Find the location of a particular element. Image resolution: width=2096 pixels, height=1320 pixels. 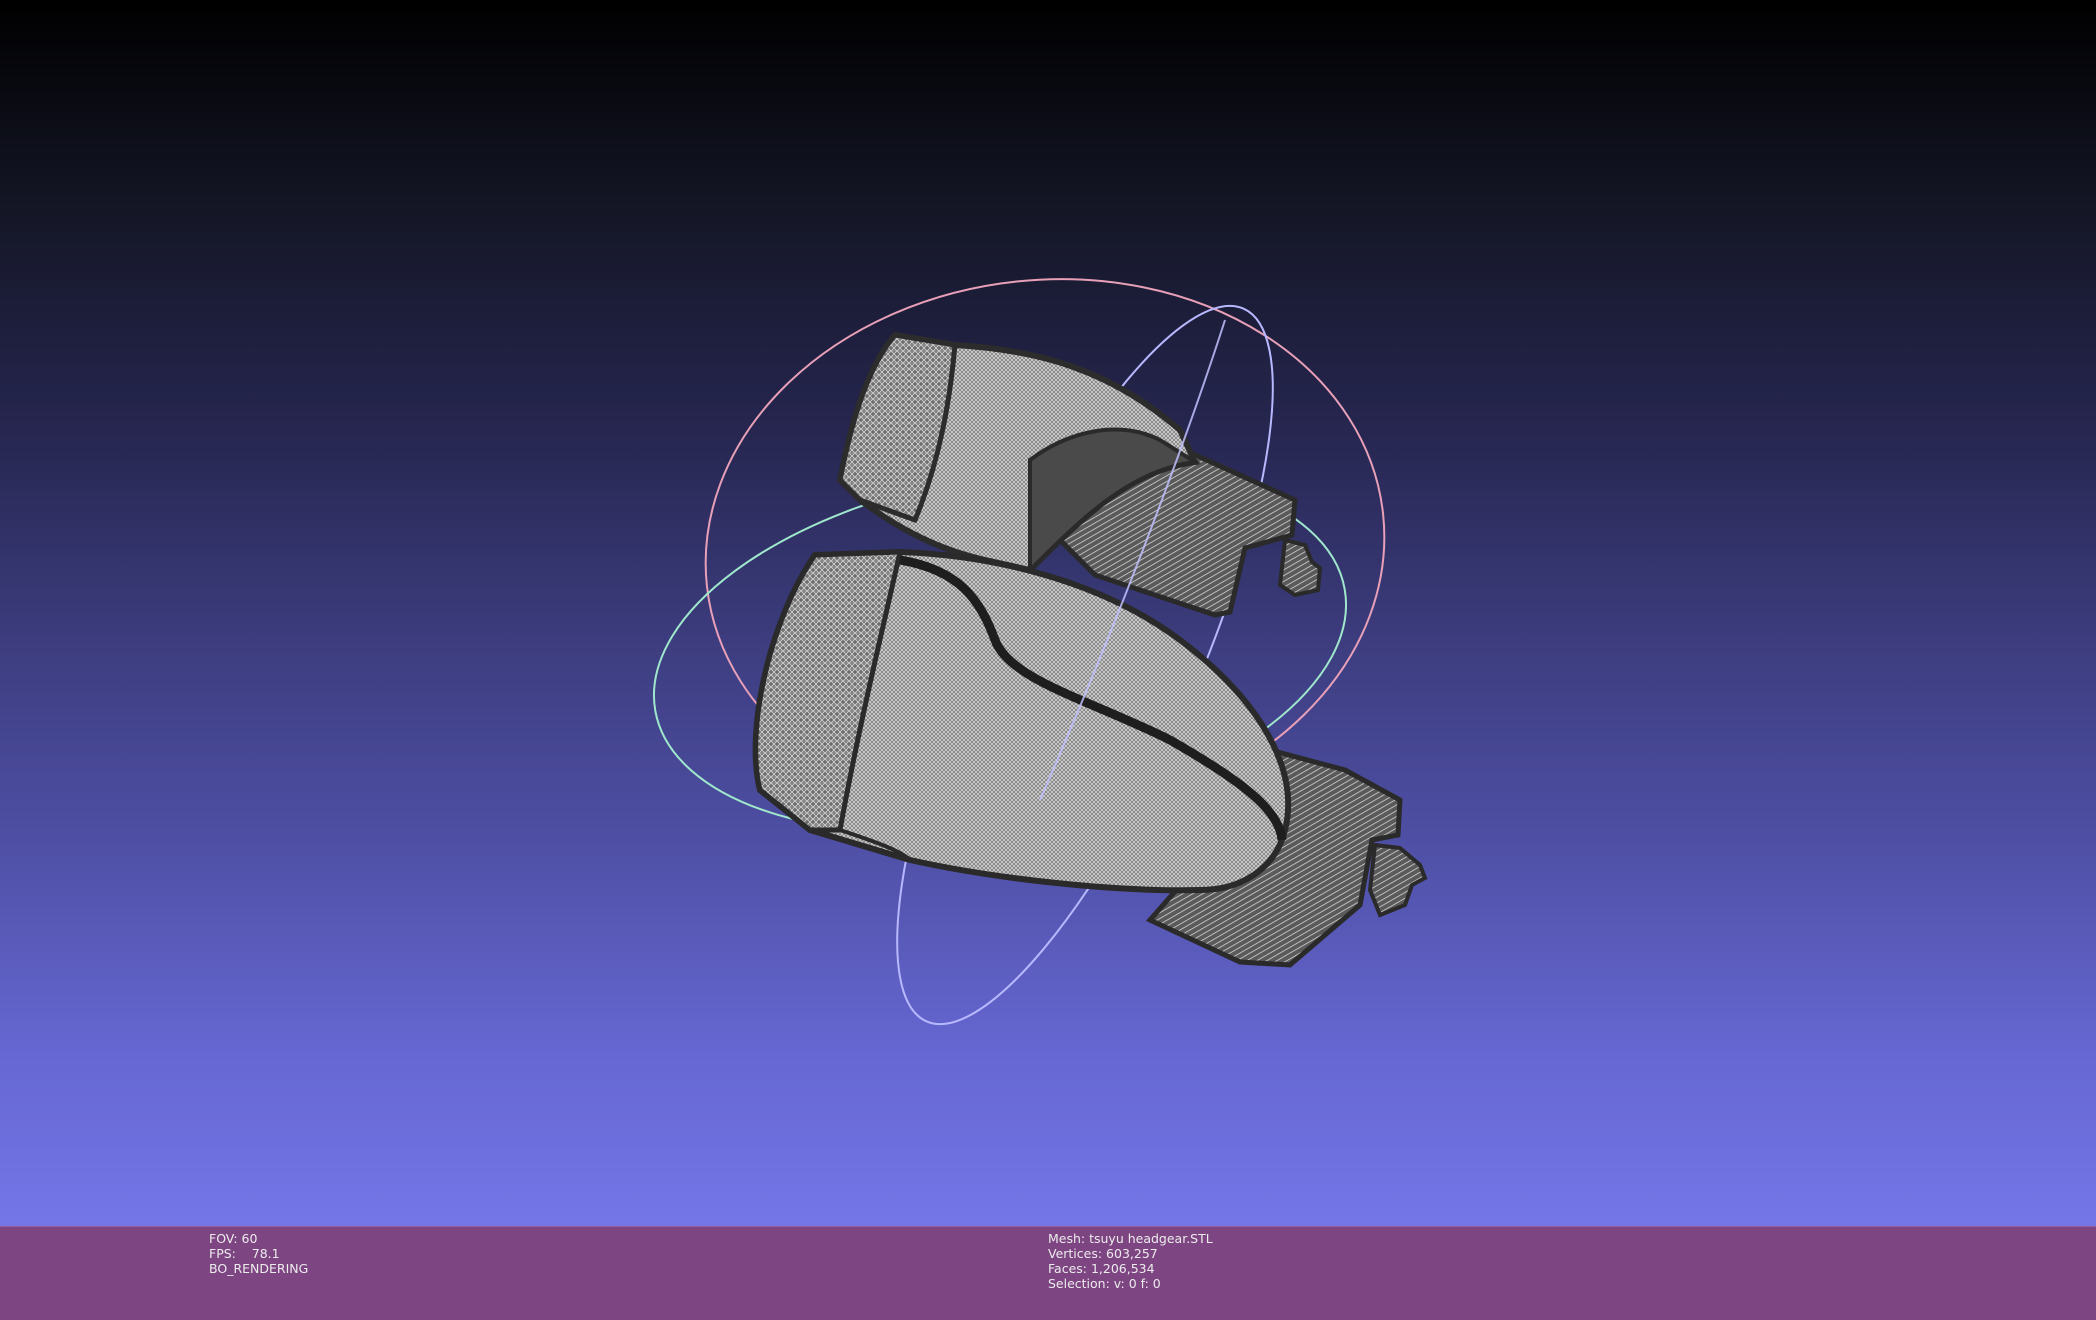

mesh-lower-piece is located at coordinates (1090, 758).